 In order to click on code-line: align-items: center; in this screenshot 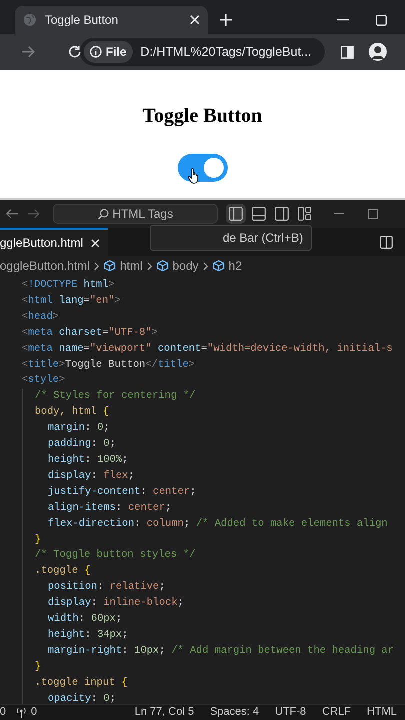, I will do `click(110, 508)`.